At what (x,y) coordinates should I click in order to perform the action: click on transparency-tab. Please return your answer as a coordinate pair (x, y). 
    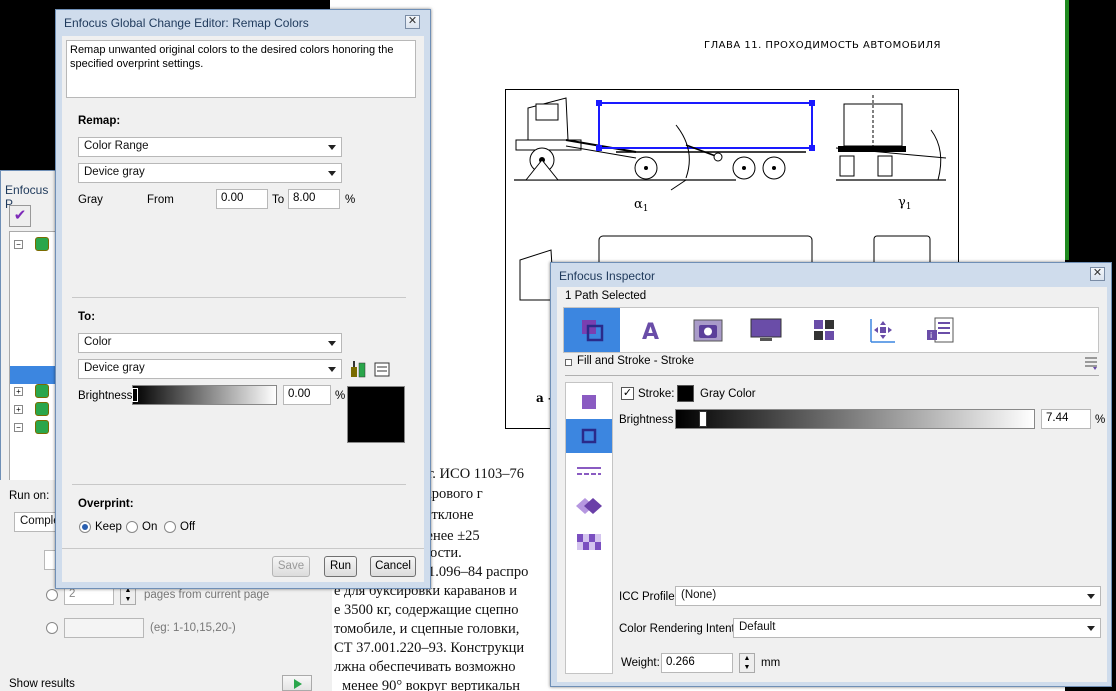
    Looking at the image, I should click on (589, 542).